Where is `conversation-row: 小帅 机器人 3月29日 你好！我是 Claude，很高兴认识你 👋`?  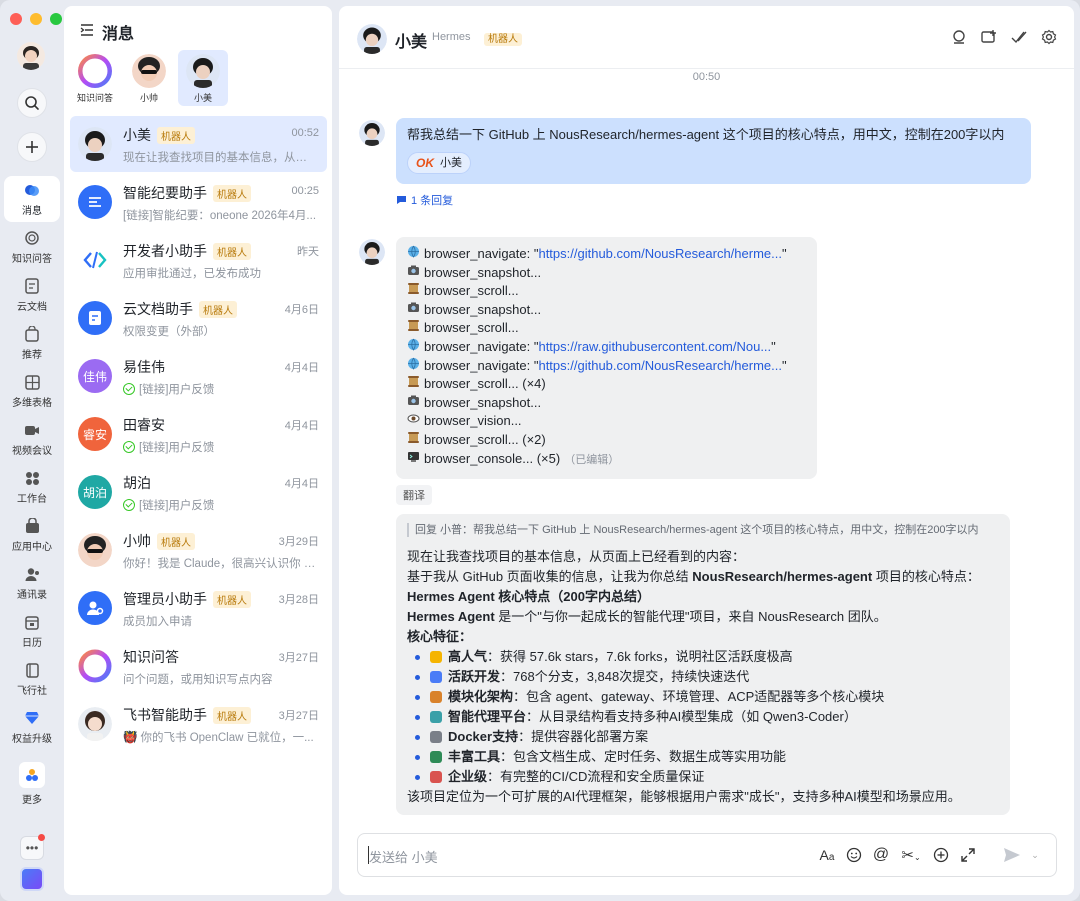 conversation-row: 小帅 机器人 3月29日 你好！我是 Claude，很高兴认识你 👋 is located at coordinates (198, 550).